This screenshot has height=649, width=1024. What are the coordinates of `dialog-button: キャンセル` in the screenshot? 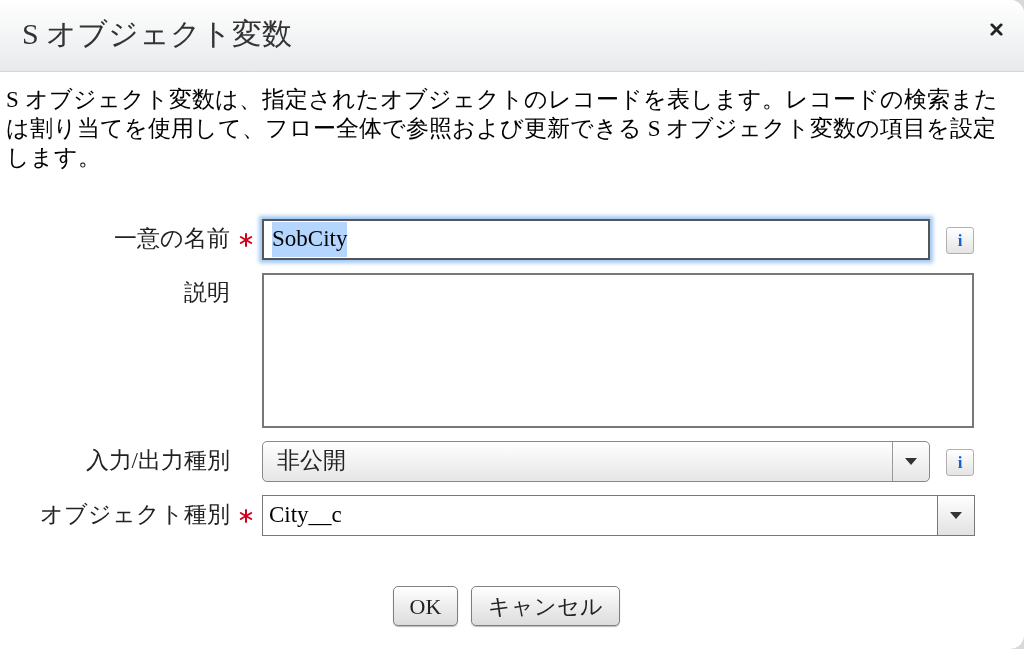 It's located at (546, 606).